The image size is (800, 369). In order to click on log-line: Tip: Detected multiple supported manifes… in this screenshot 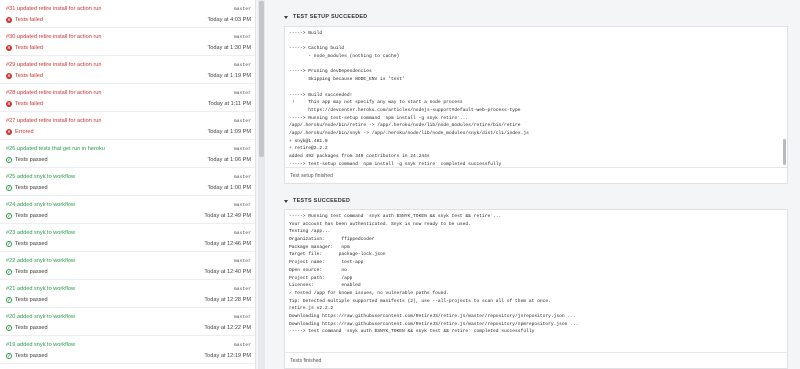, I will do `click(420, 301)`.